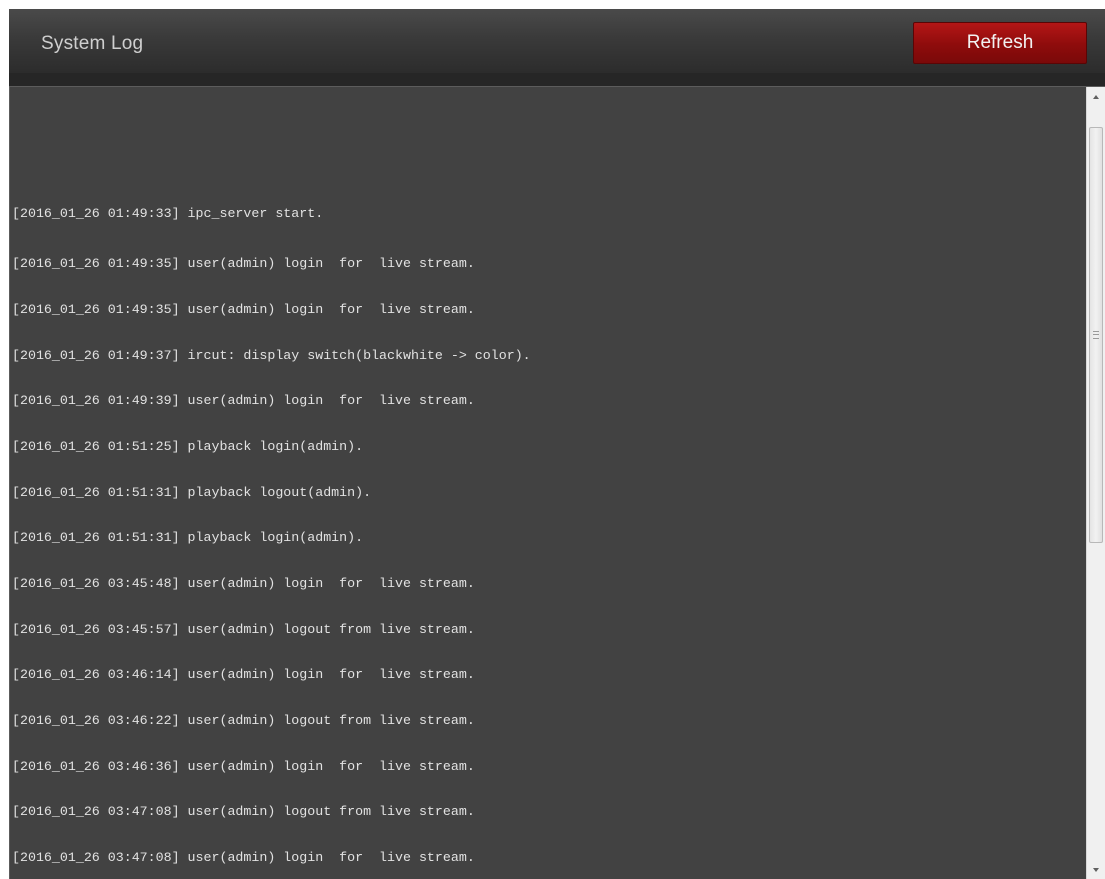 This screenshot has height=879, width=1105. What do you see at coordinates (557, 41) in the screenshot?
I see `panel-header: System Log Refresh` at bounding box center [557, 41].